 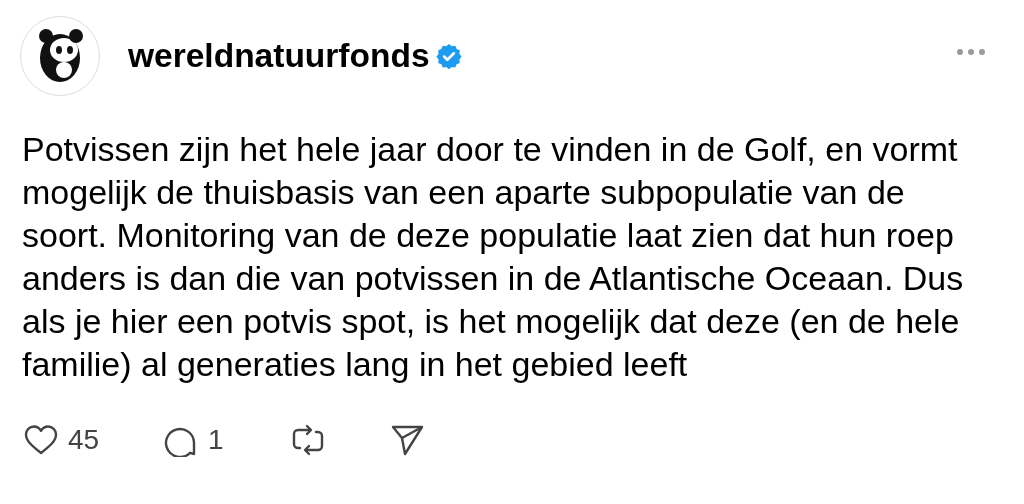 What do you see at coordinates (407, 440) in the screenshot?
I see `send-icon` at bounding box center [407, 440].